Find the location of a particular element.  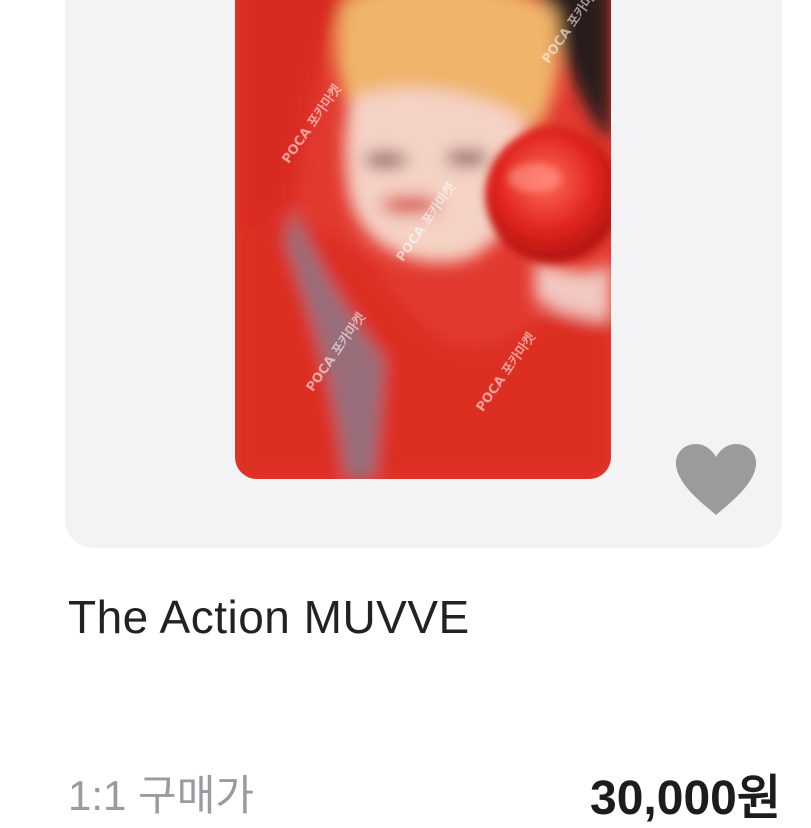

favorite-button is located at coordinates (716, 480).